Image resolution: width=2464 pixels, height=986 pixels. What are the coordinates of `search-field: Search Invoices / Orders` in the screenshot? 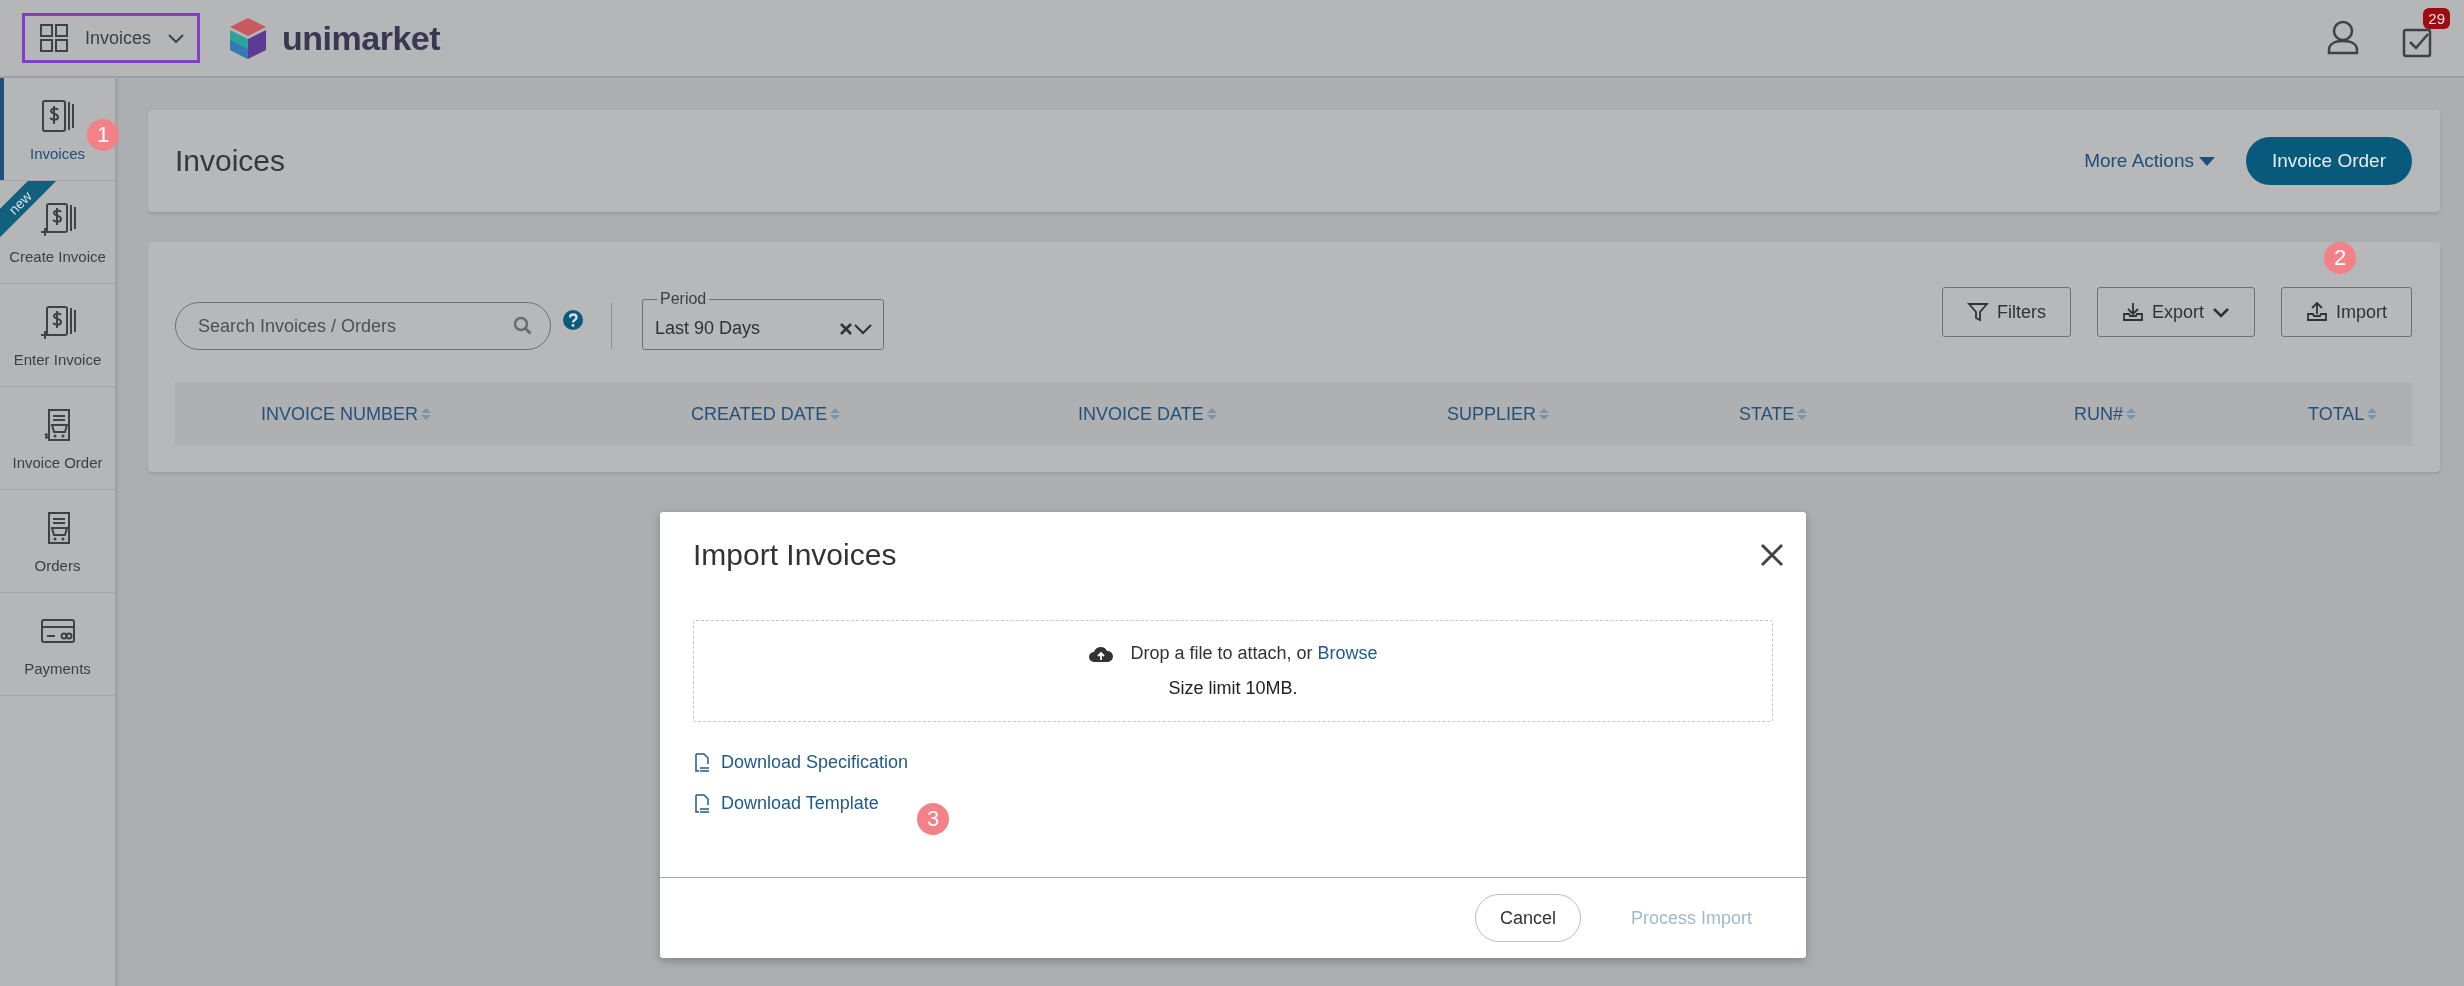 It's located at (363, 326).